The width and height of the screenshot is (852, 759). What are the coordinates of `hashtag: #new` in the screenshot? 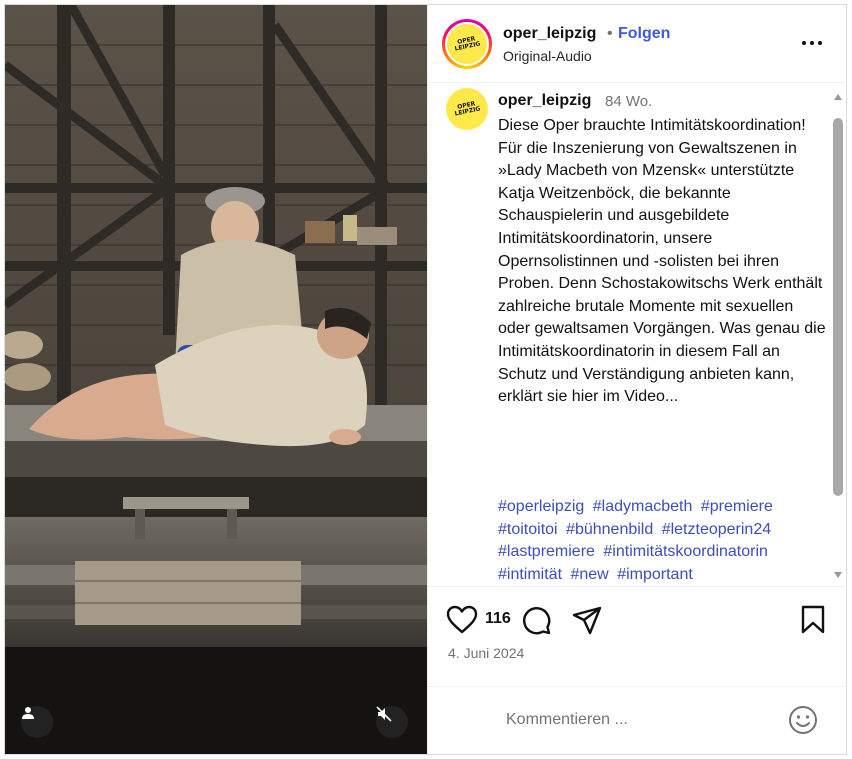 It's located at (589, 574).